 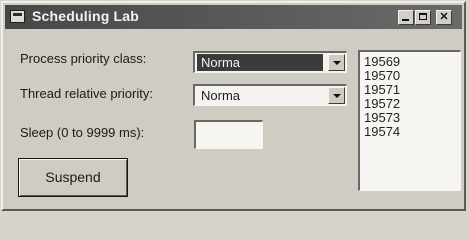 What do you see at coordinates (86, 93) in the screenshot?
I see `thread-priority-label: Thread relative priority:` at bounding box center [86, 93].